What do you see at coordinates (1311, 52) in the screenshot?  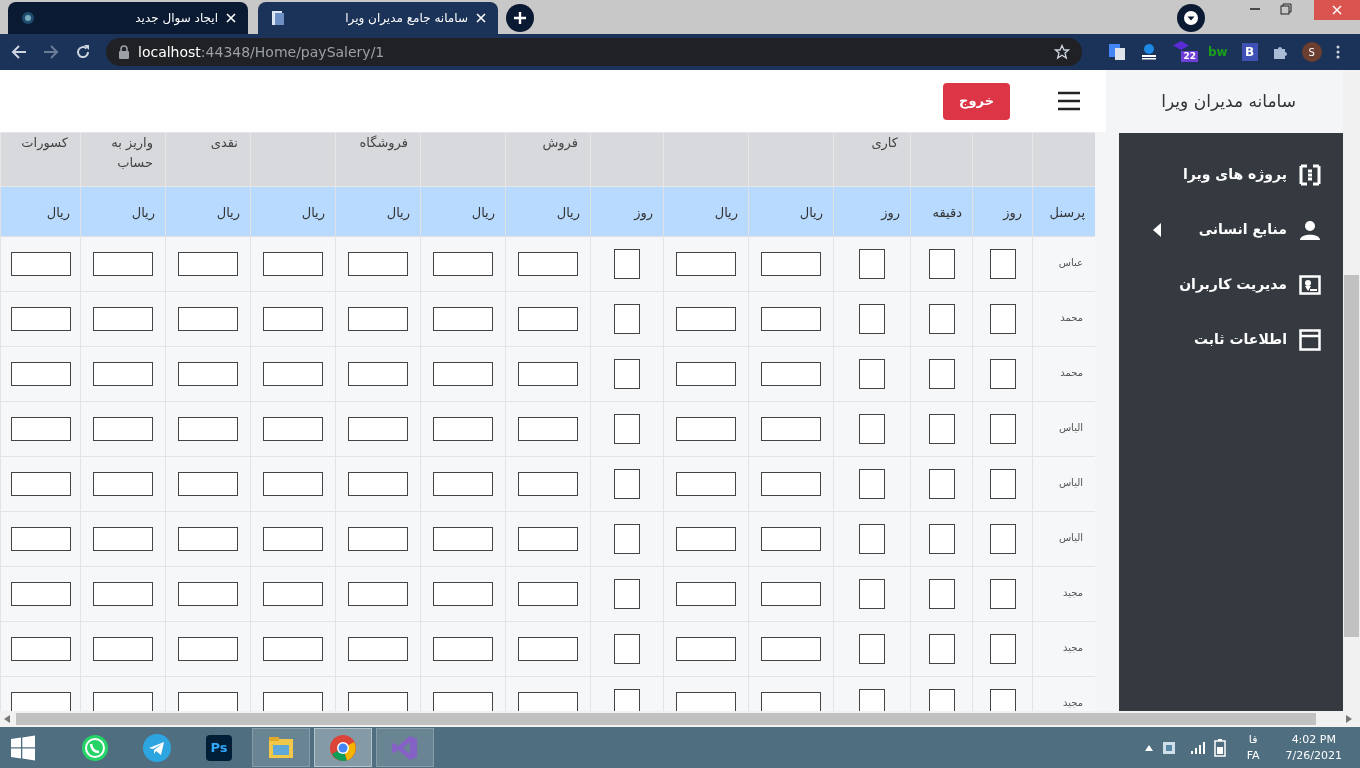 I see `profile-avatar: S` at bounding box center [1311, 52].